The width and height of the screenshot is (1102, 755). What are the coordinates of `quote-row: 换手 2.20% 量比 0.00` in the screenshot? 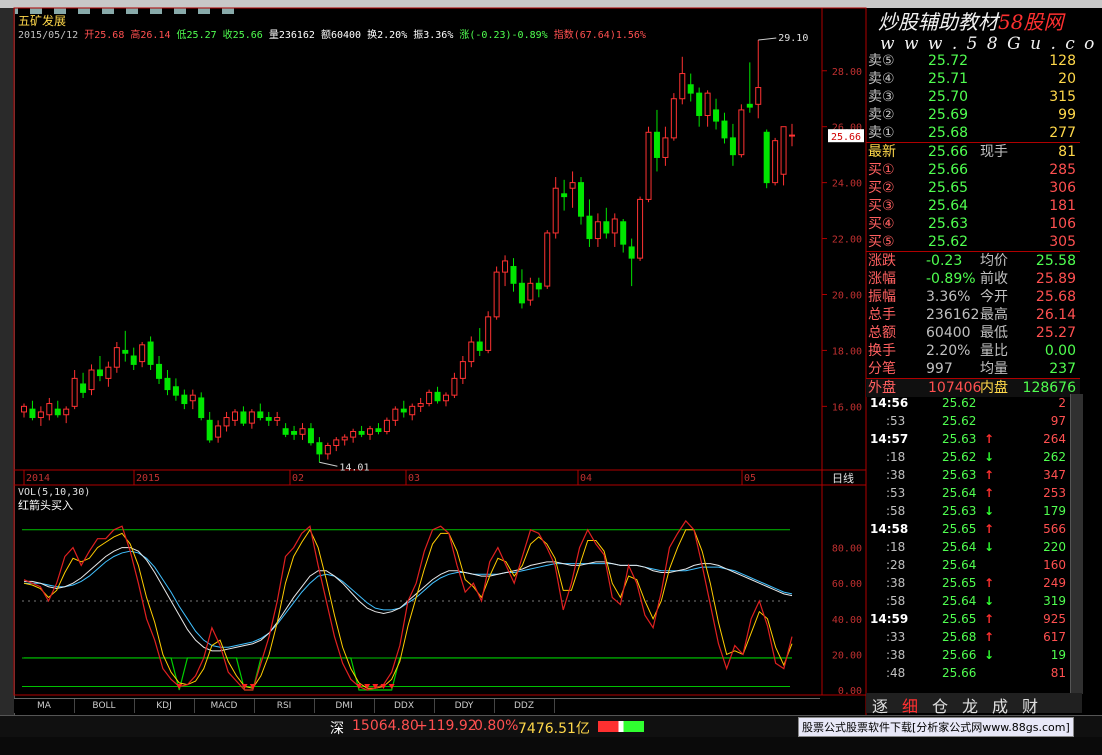 It's located at (973, 351).